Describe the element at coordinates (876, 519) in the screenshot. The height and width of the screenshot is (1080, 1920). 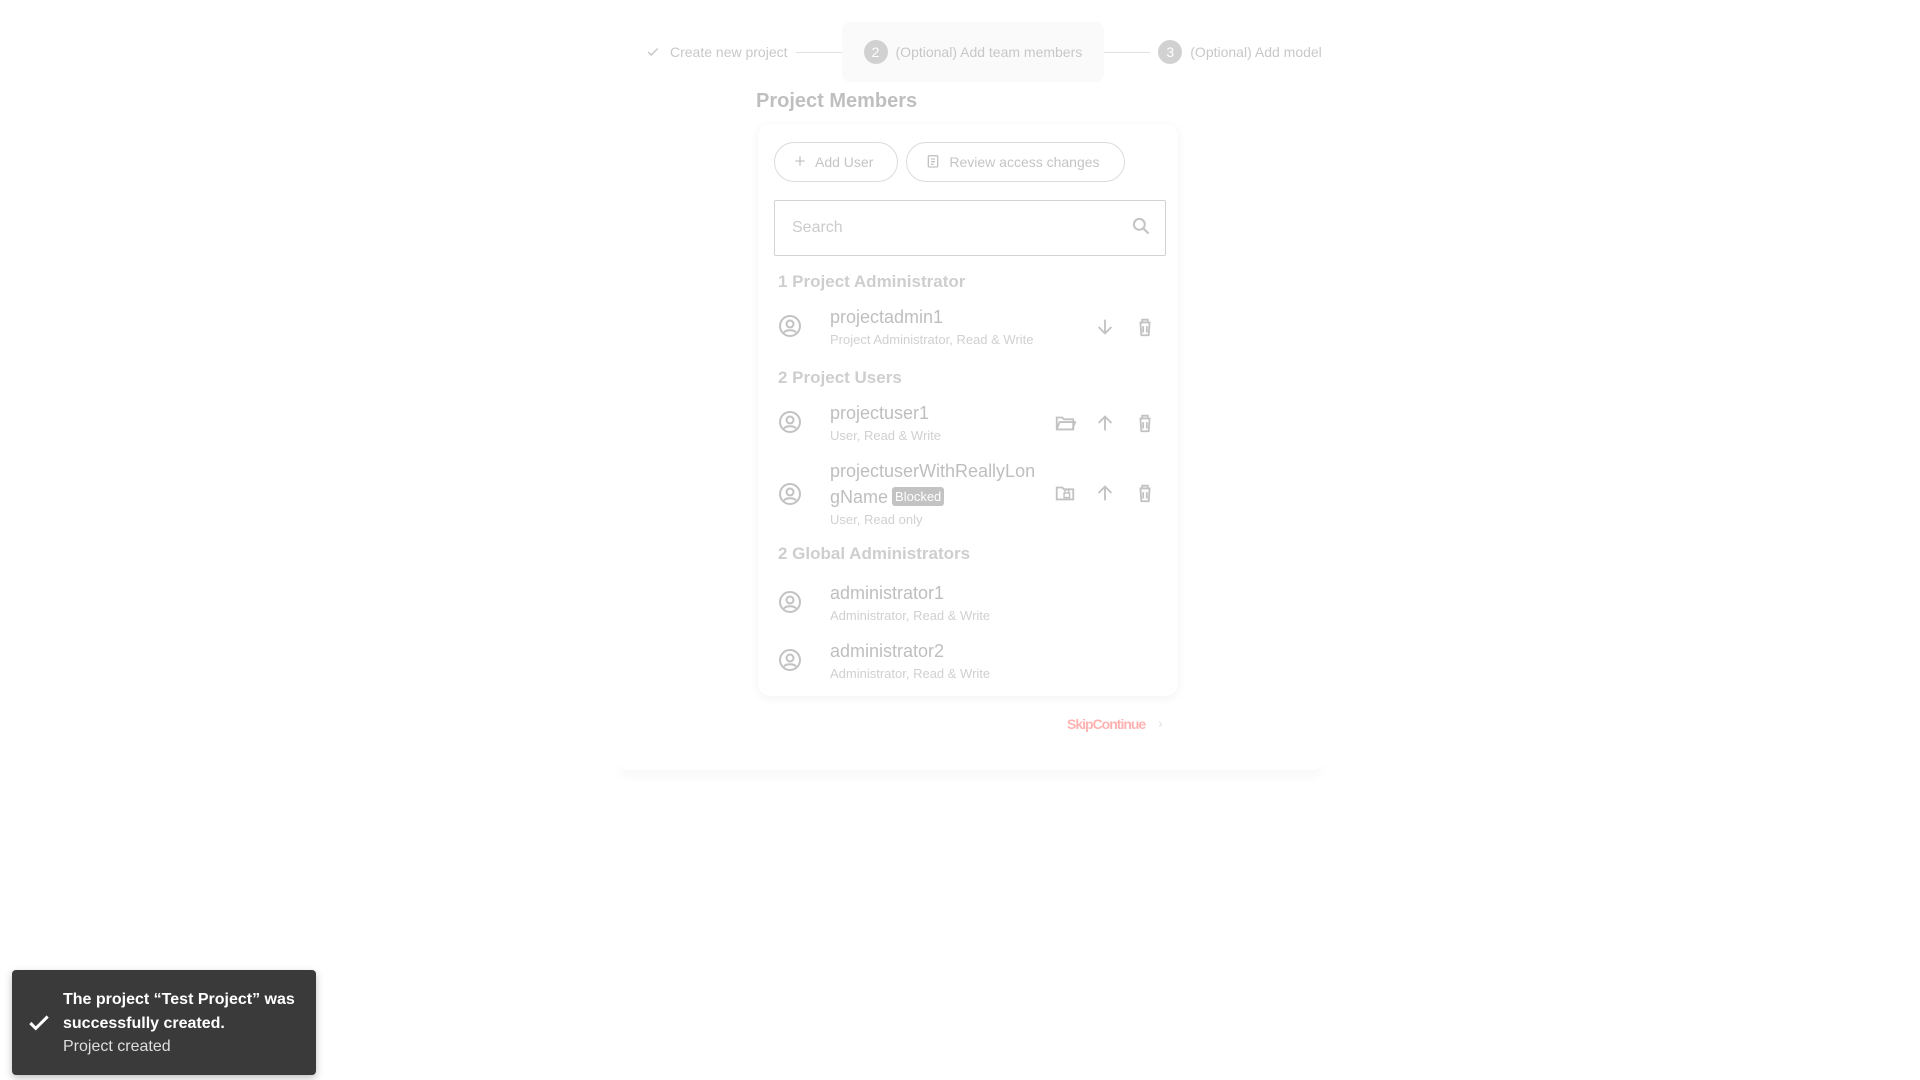
I see `member-role: User, Read only` at that location.